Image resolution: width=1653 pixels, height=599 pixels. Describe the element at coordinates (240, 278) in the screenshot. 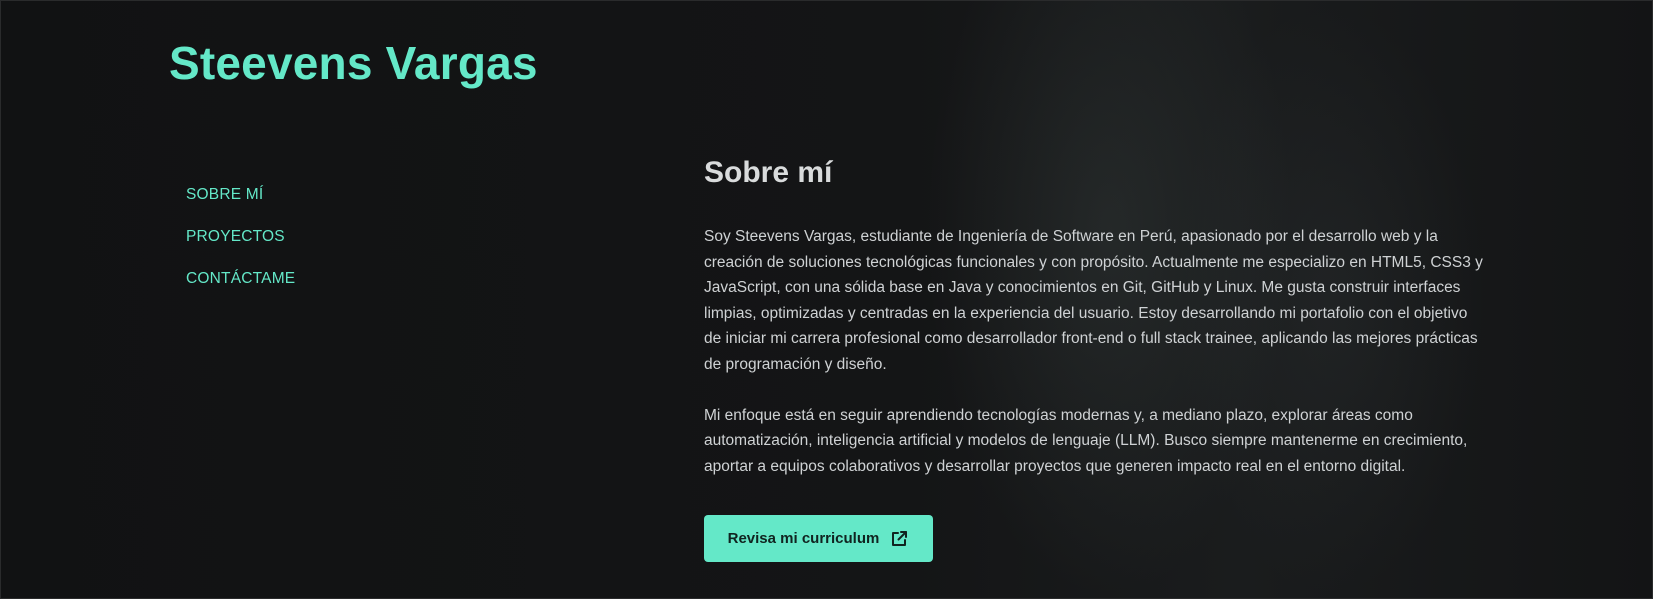

I see `nav-link-contactame: CONTÁCTAME` at that location.